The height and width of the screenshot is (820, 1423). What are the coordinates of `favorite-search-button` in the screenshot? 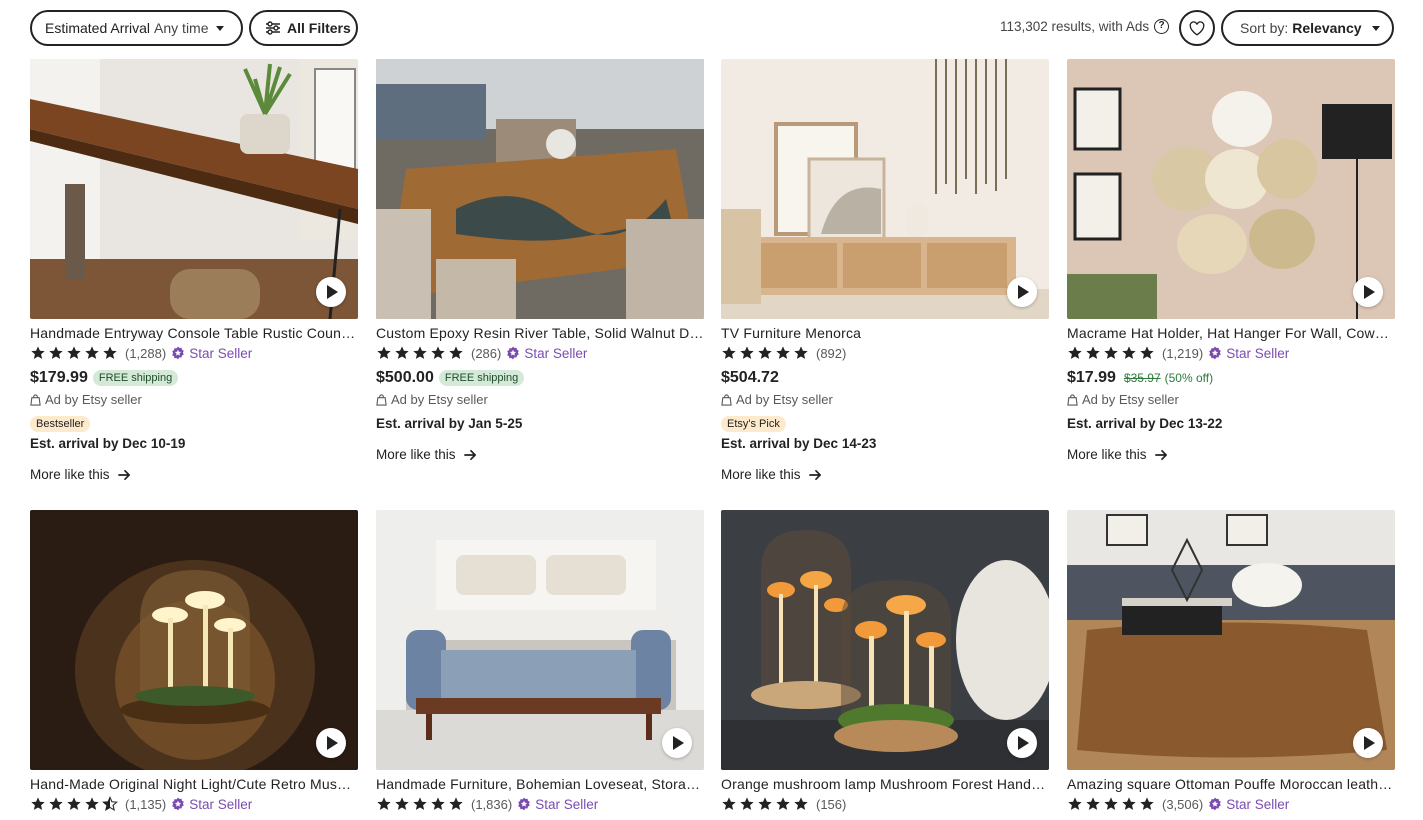 It's located at (1197, 28).